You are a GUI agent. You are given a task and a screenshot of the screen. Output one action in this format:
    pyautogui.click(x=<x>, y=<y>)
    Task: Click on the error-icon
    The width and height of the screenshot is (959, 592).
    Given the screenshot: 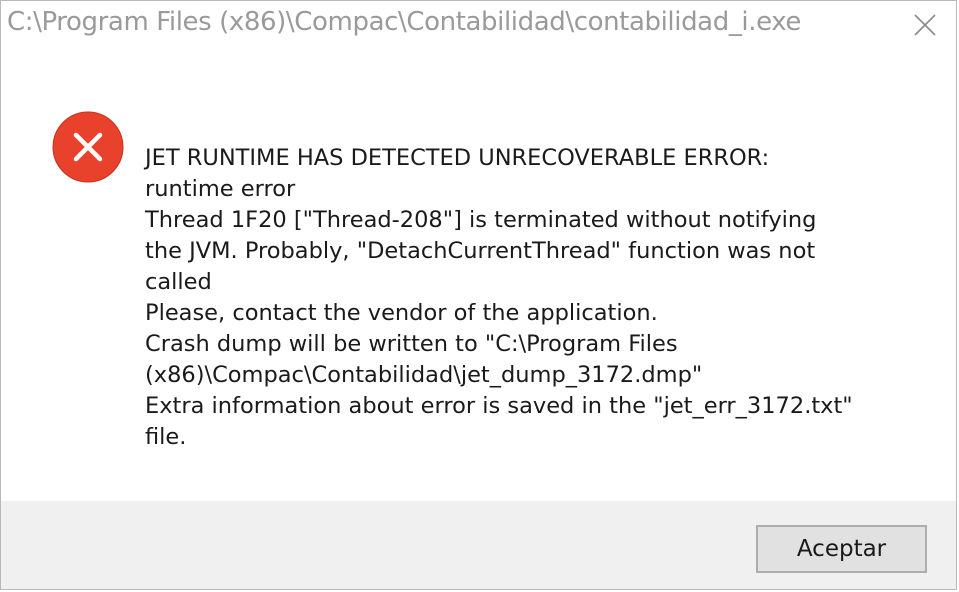 What is the action you would take?
    pyautogui.click(x=88, y=147)
    